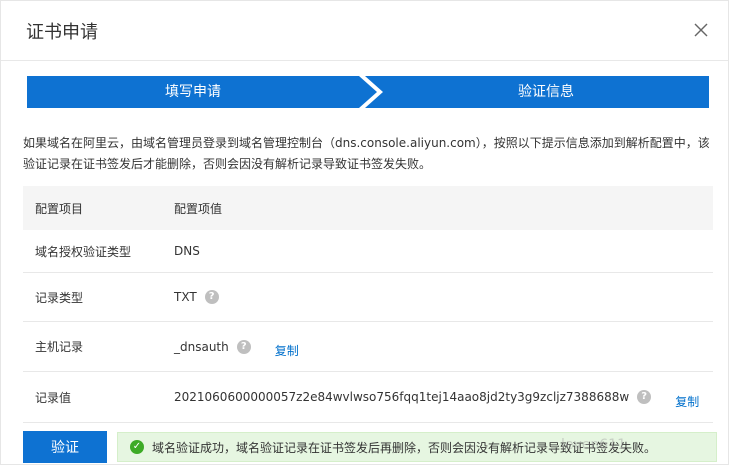 The width and height of the screenshot is (729, 465). I want to click on copy-host-record-link: 复制, so click(287, 350).